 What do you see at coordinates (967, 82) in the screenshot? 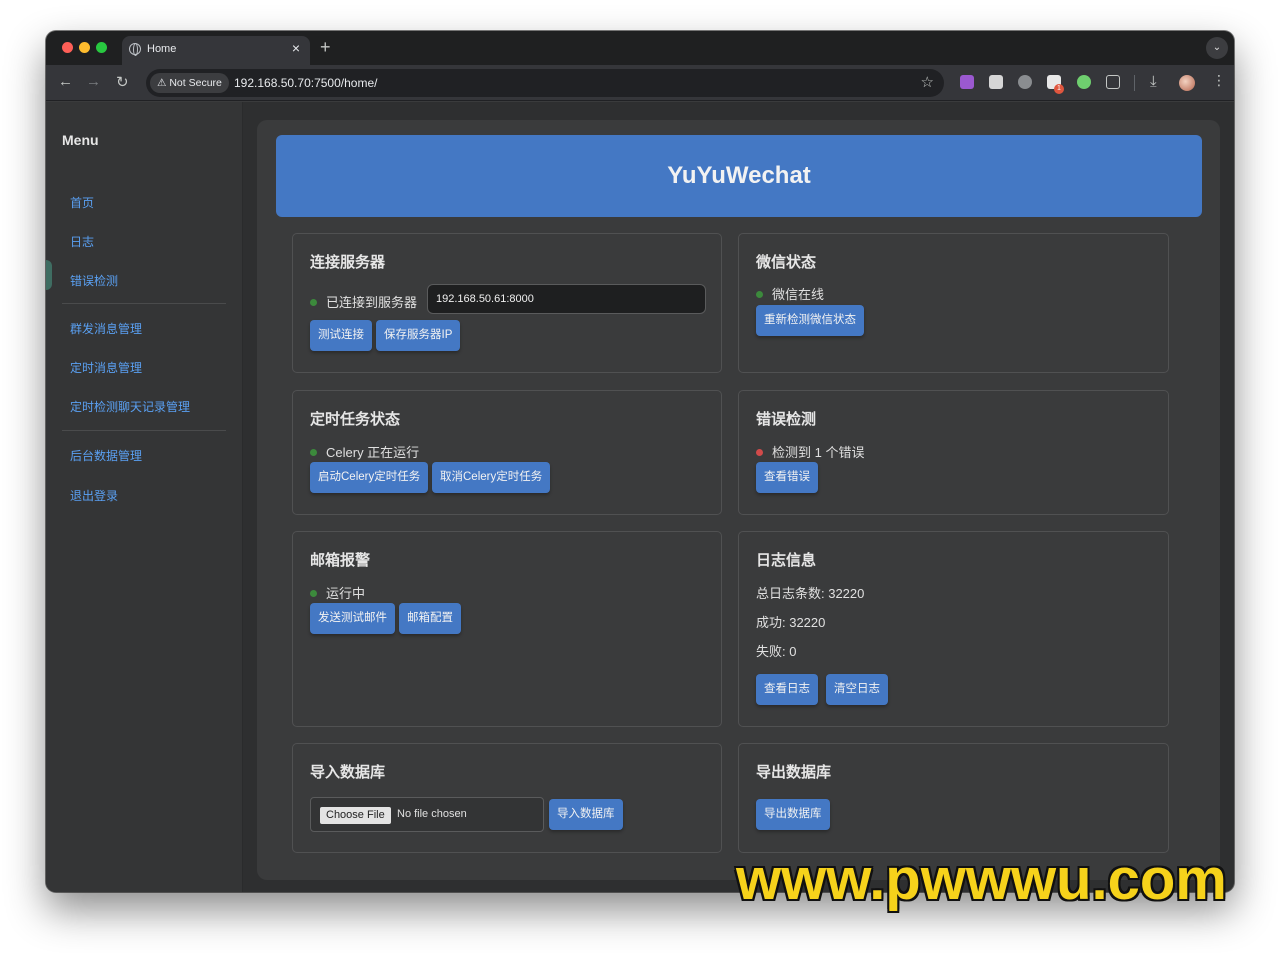
I see `extension-purple-icon` at bounding box center [967, 82].